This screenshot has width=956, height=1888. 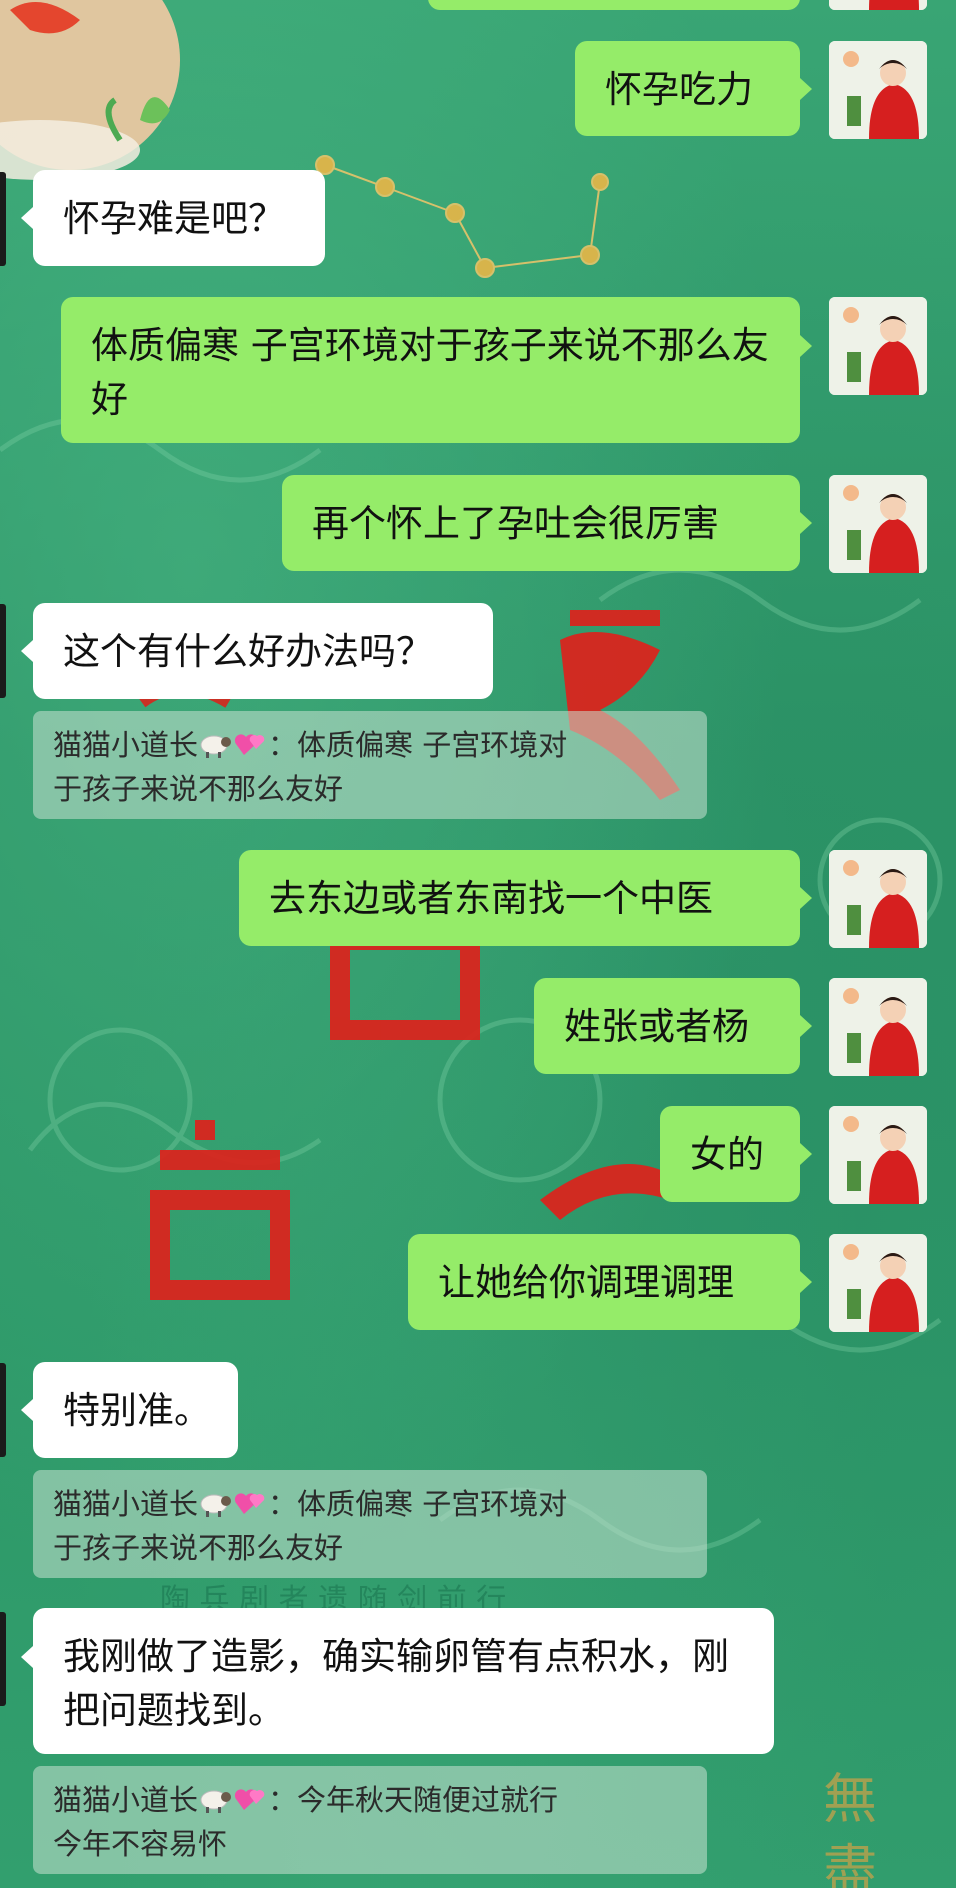 I want to click on message-text: 怀孕难是吧？, so click(x=174, y=218).